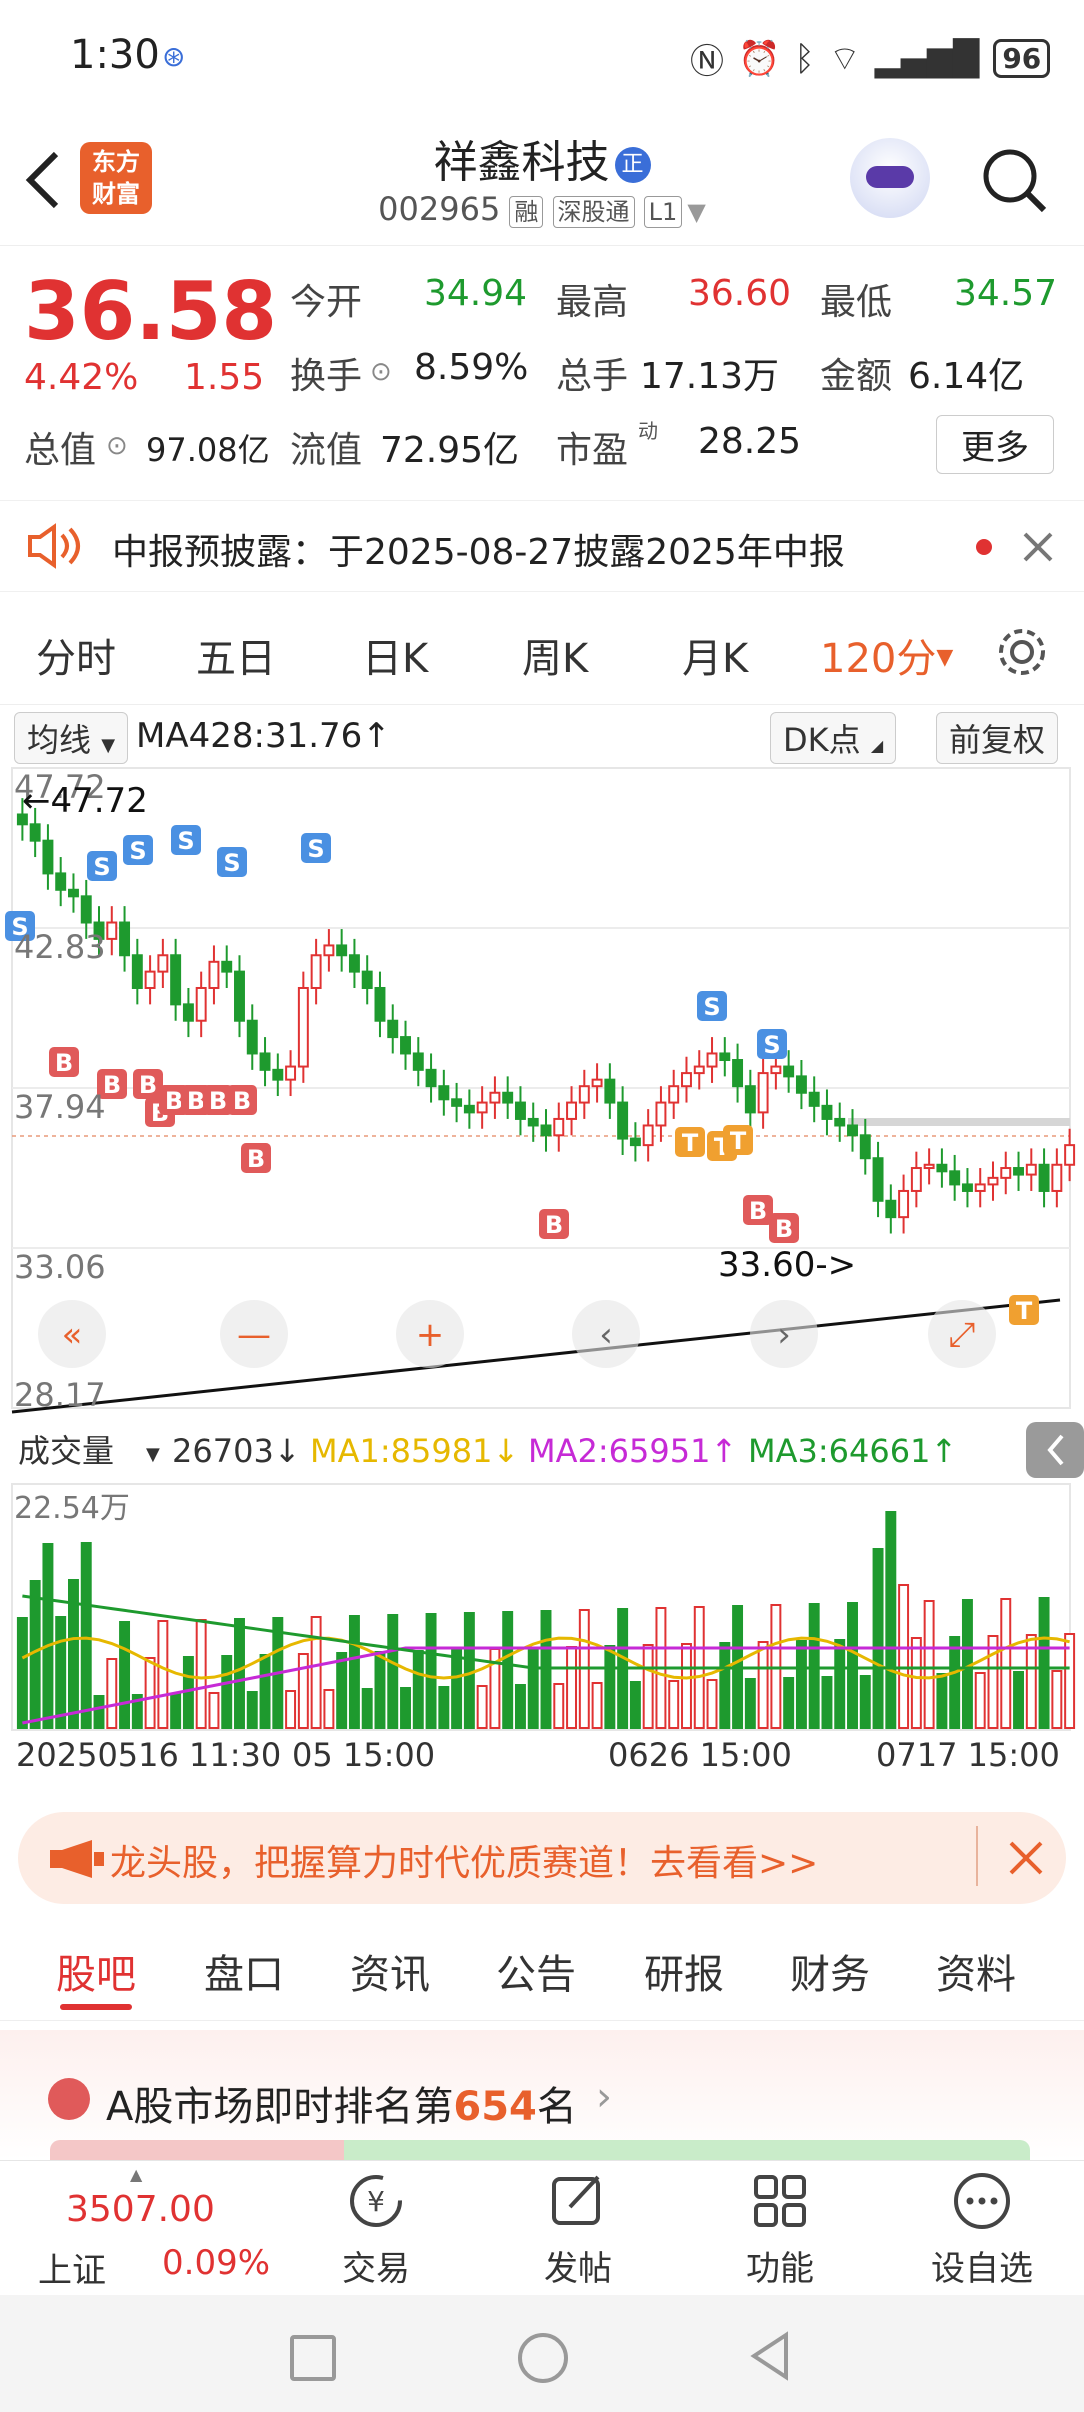 The image size is (1084, 2412). I want to click on more-button: 更多, so click(995, 444).